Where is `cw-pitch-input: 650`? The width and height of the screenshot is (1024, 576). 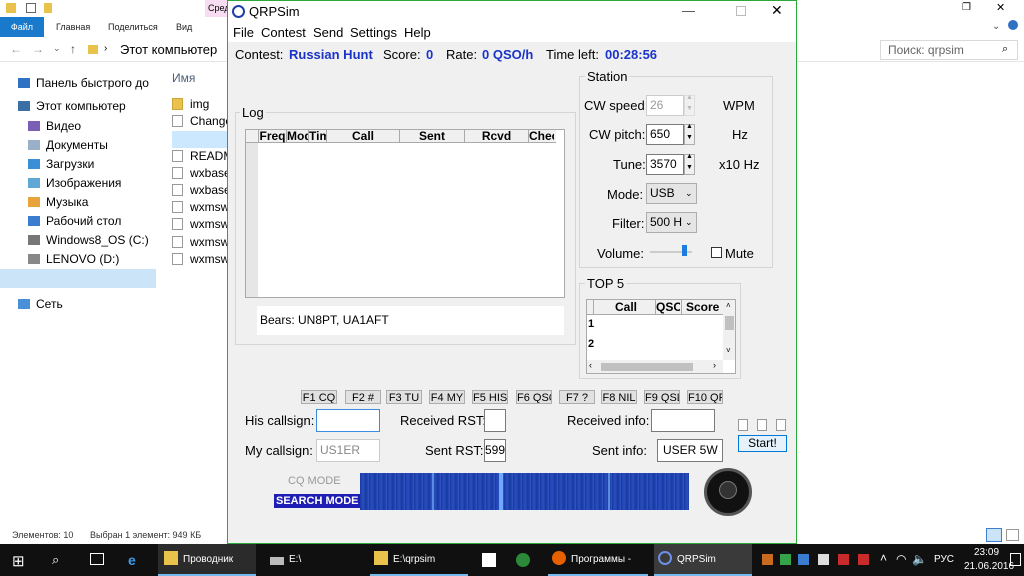 cw-pitch-input: 650 is located at coordinates (665, 134).